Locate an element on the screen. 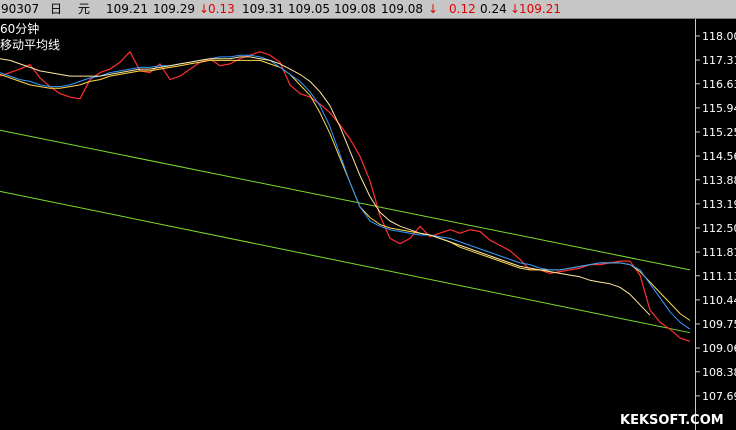 The image size is (736, 430). y-tick-label: 115.25 is located at coordinates (719, 132).